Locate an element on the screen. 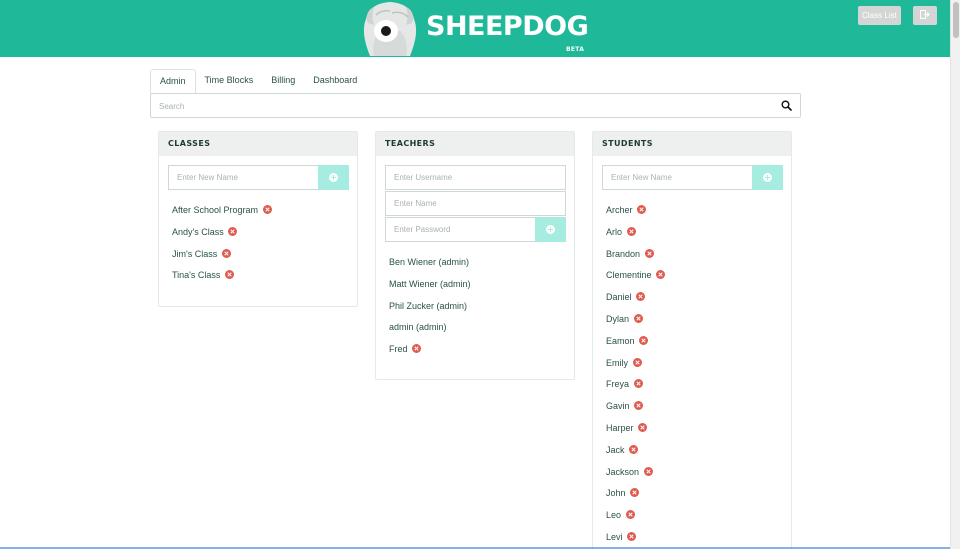 The height and width of the screenshot is (549, 960). student-name: Arlo is located at coordinates (614, 232).